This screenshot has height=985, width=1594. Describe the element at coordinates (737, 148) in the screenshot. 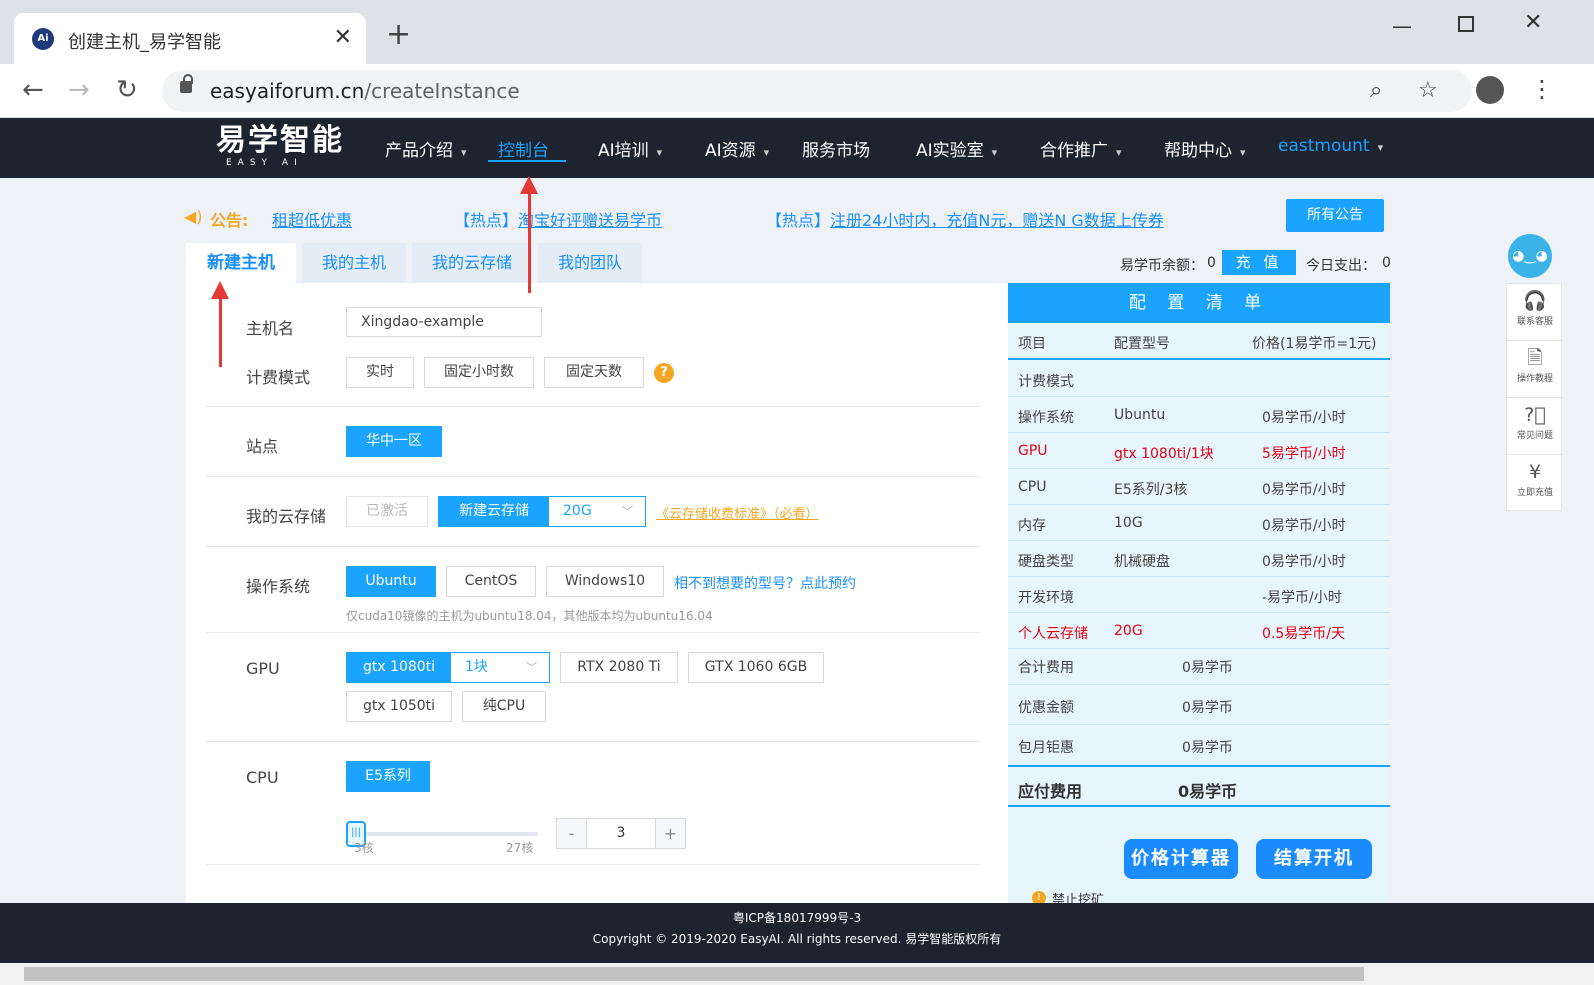

I see `menu-ai-resources: AI资源 ▾` at that location.